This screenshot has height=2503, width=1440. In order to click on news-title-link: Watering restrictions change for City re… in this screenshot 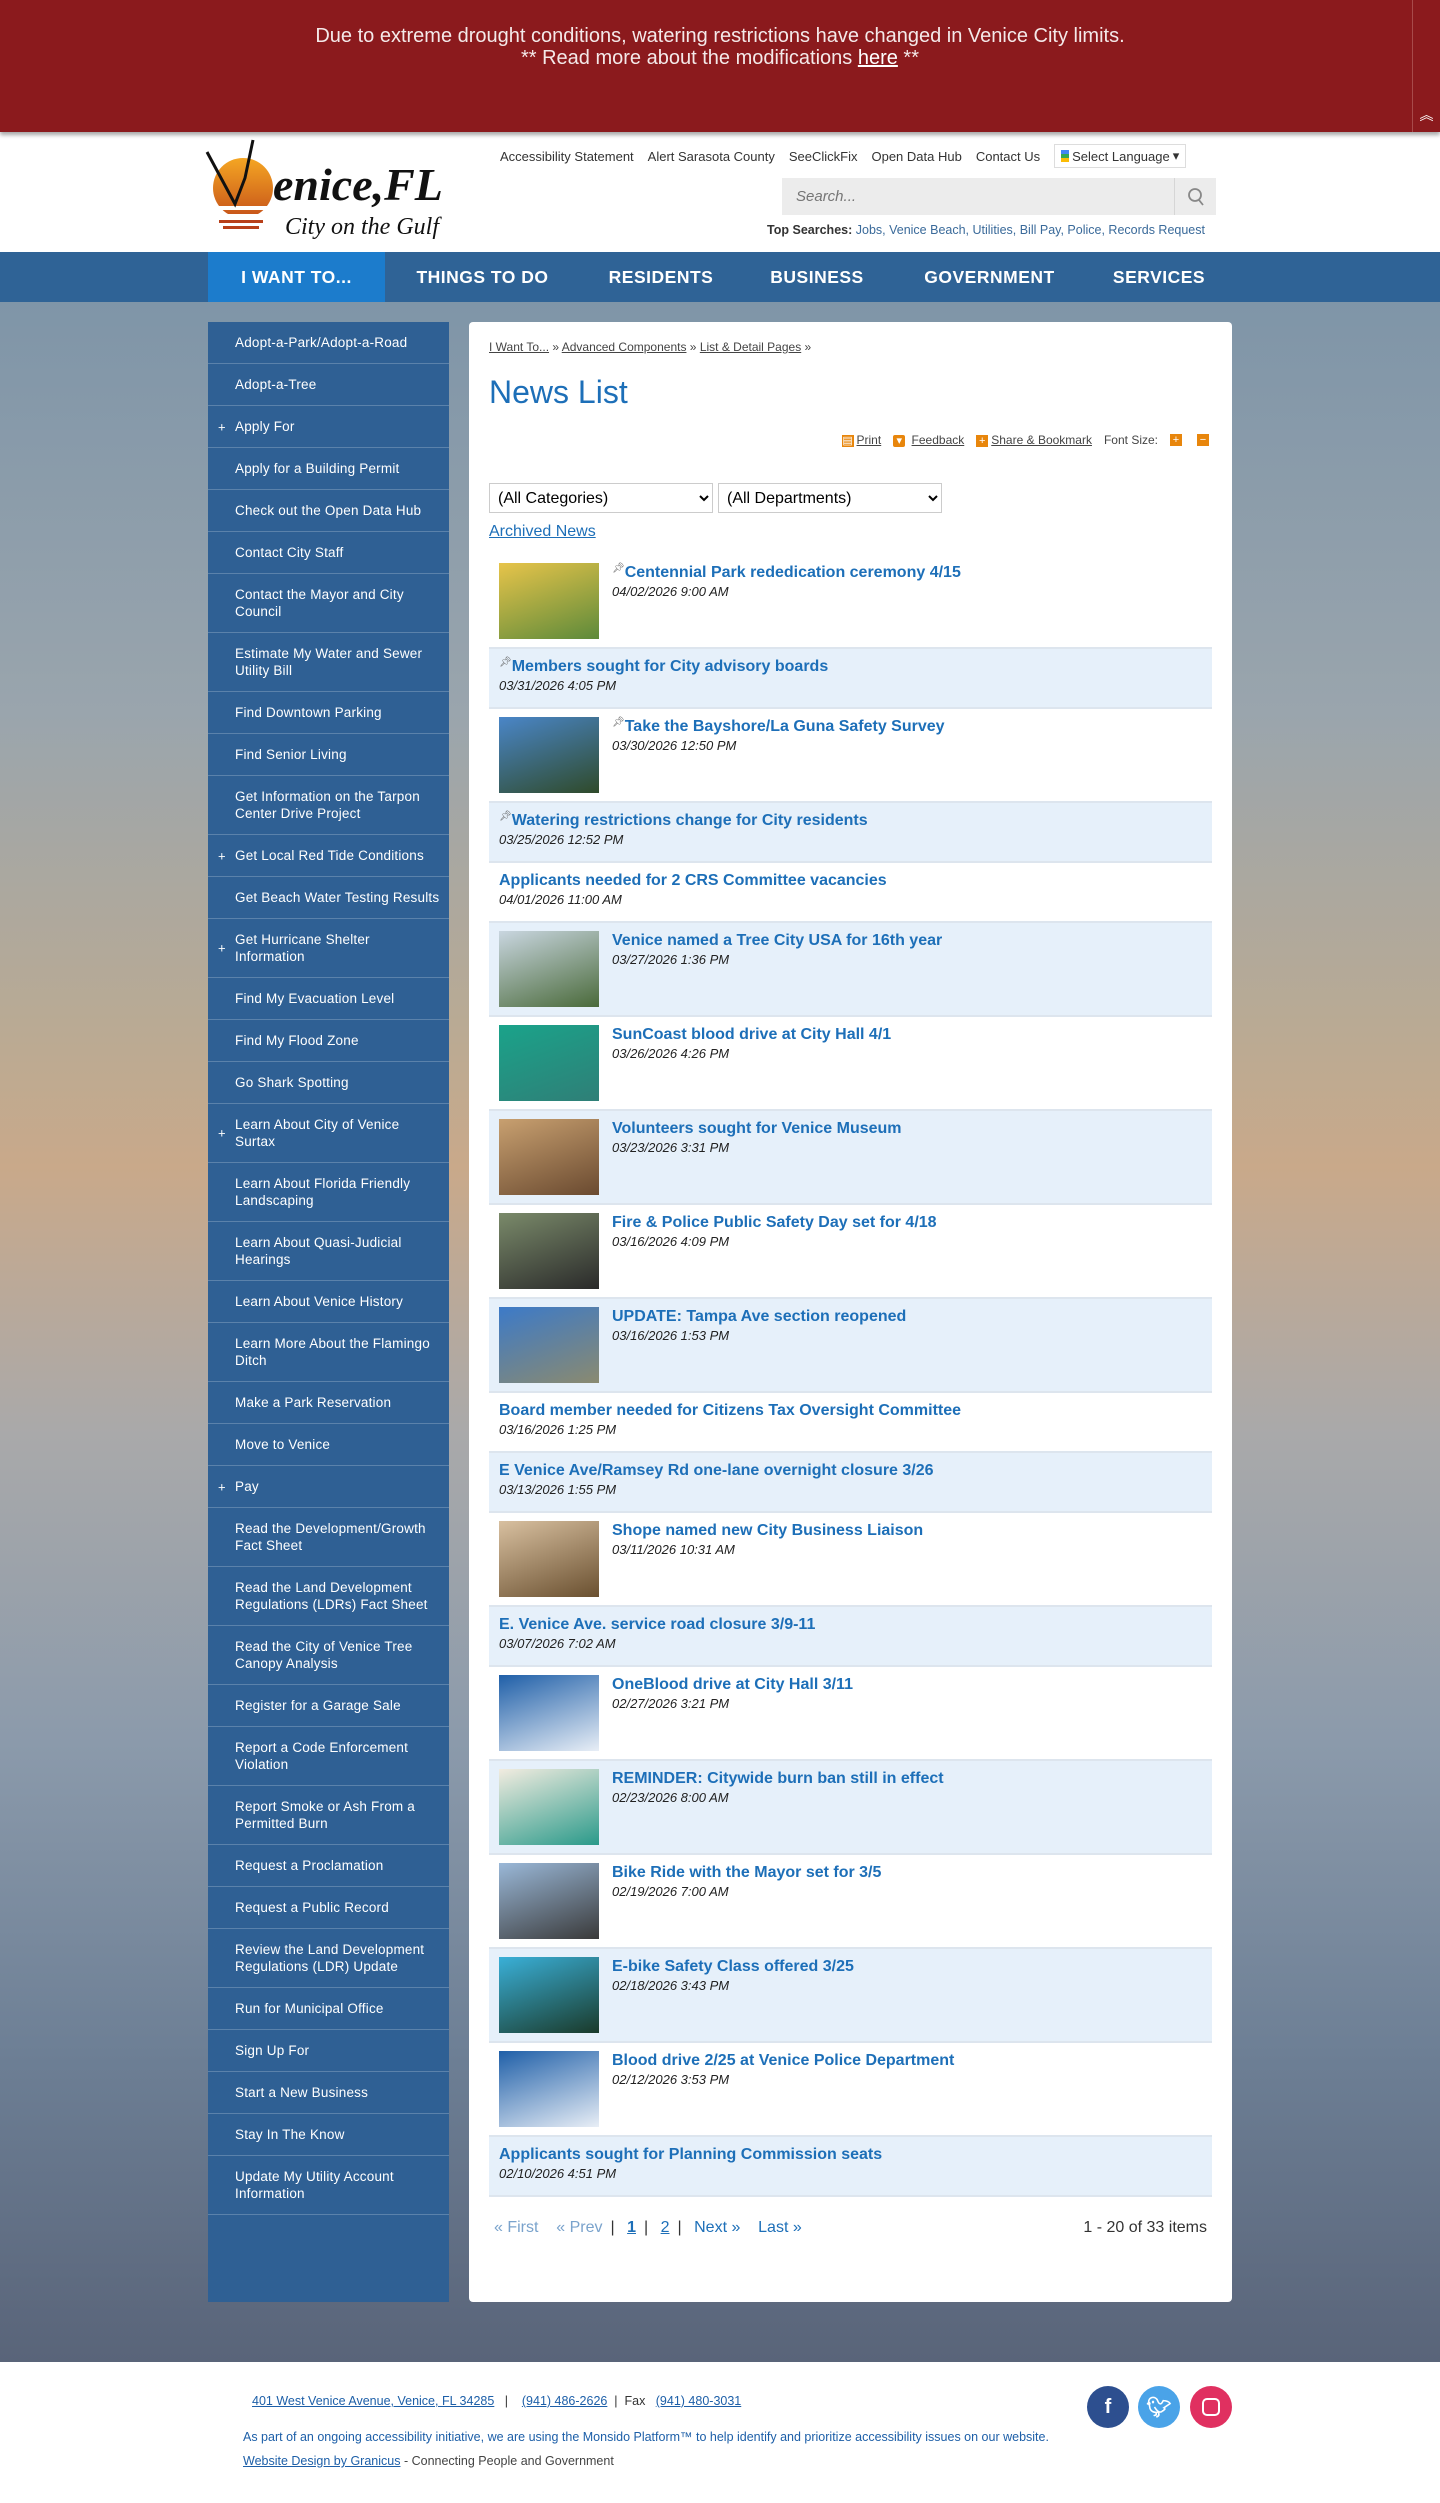, I will do `click(690, 820)`.